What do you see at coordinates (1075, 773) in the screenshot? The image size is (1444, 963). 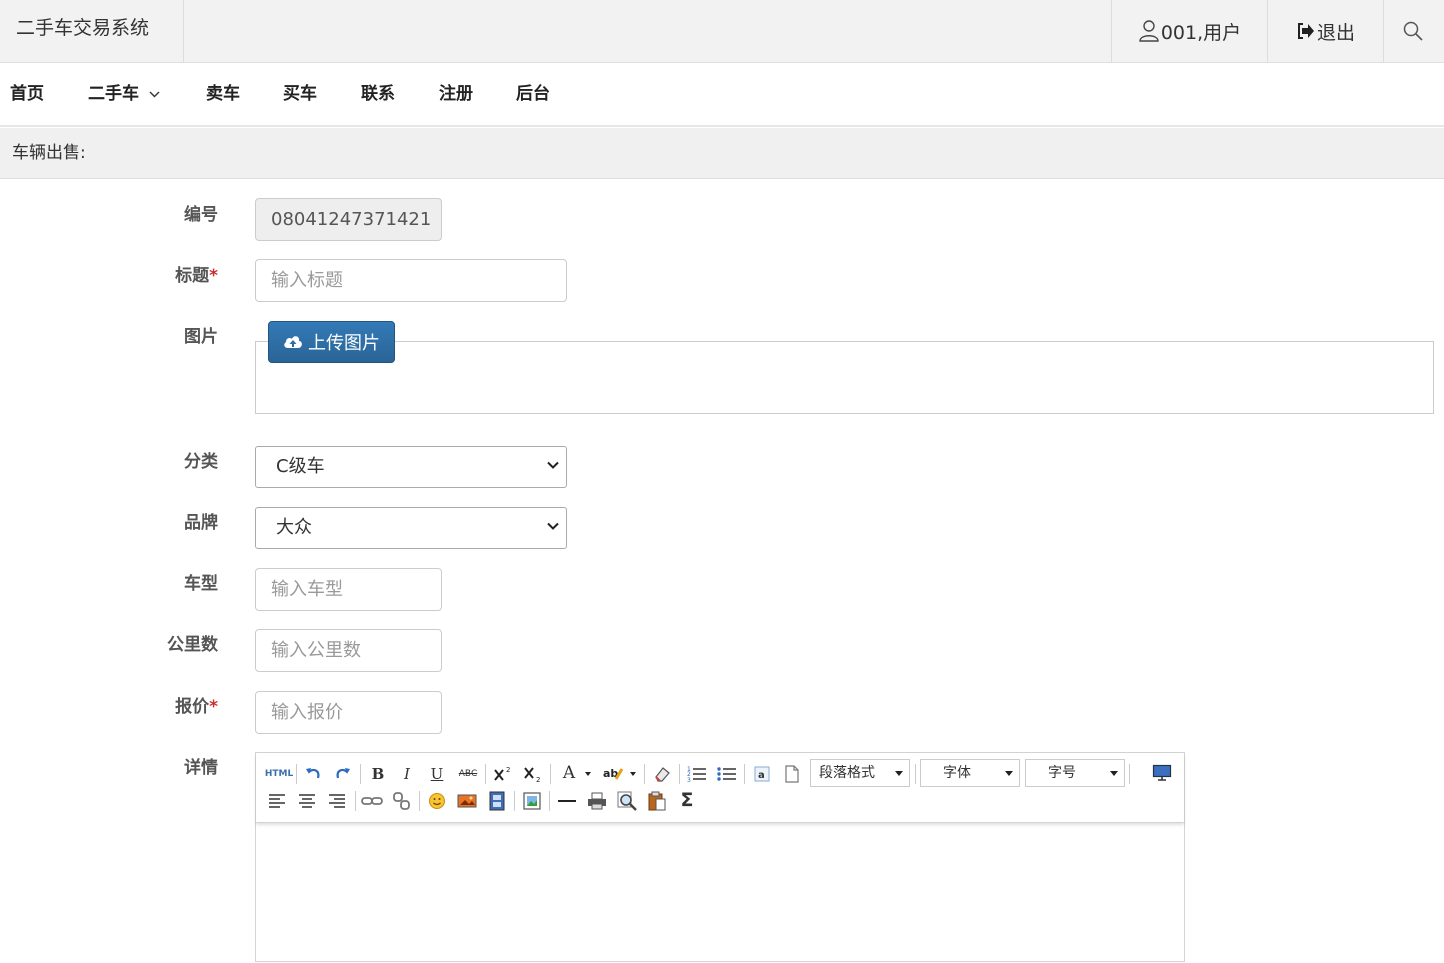 I see `font-size-select: 字号` at bounding box center [1075, 773].